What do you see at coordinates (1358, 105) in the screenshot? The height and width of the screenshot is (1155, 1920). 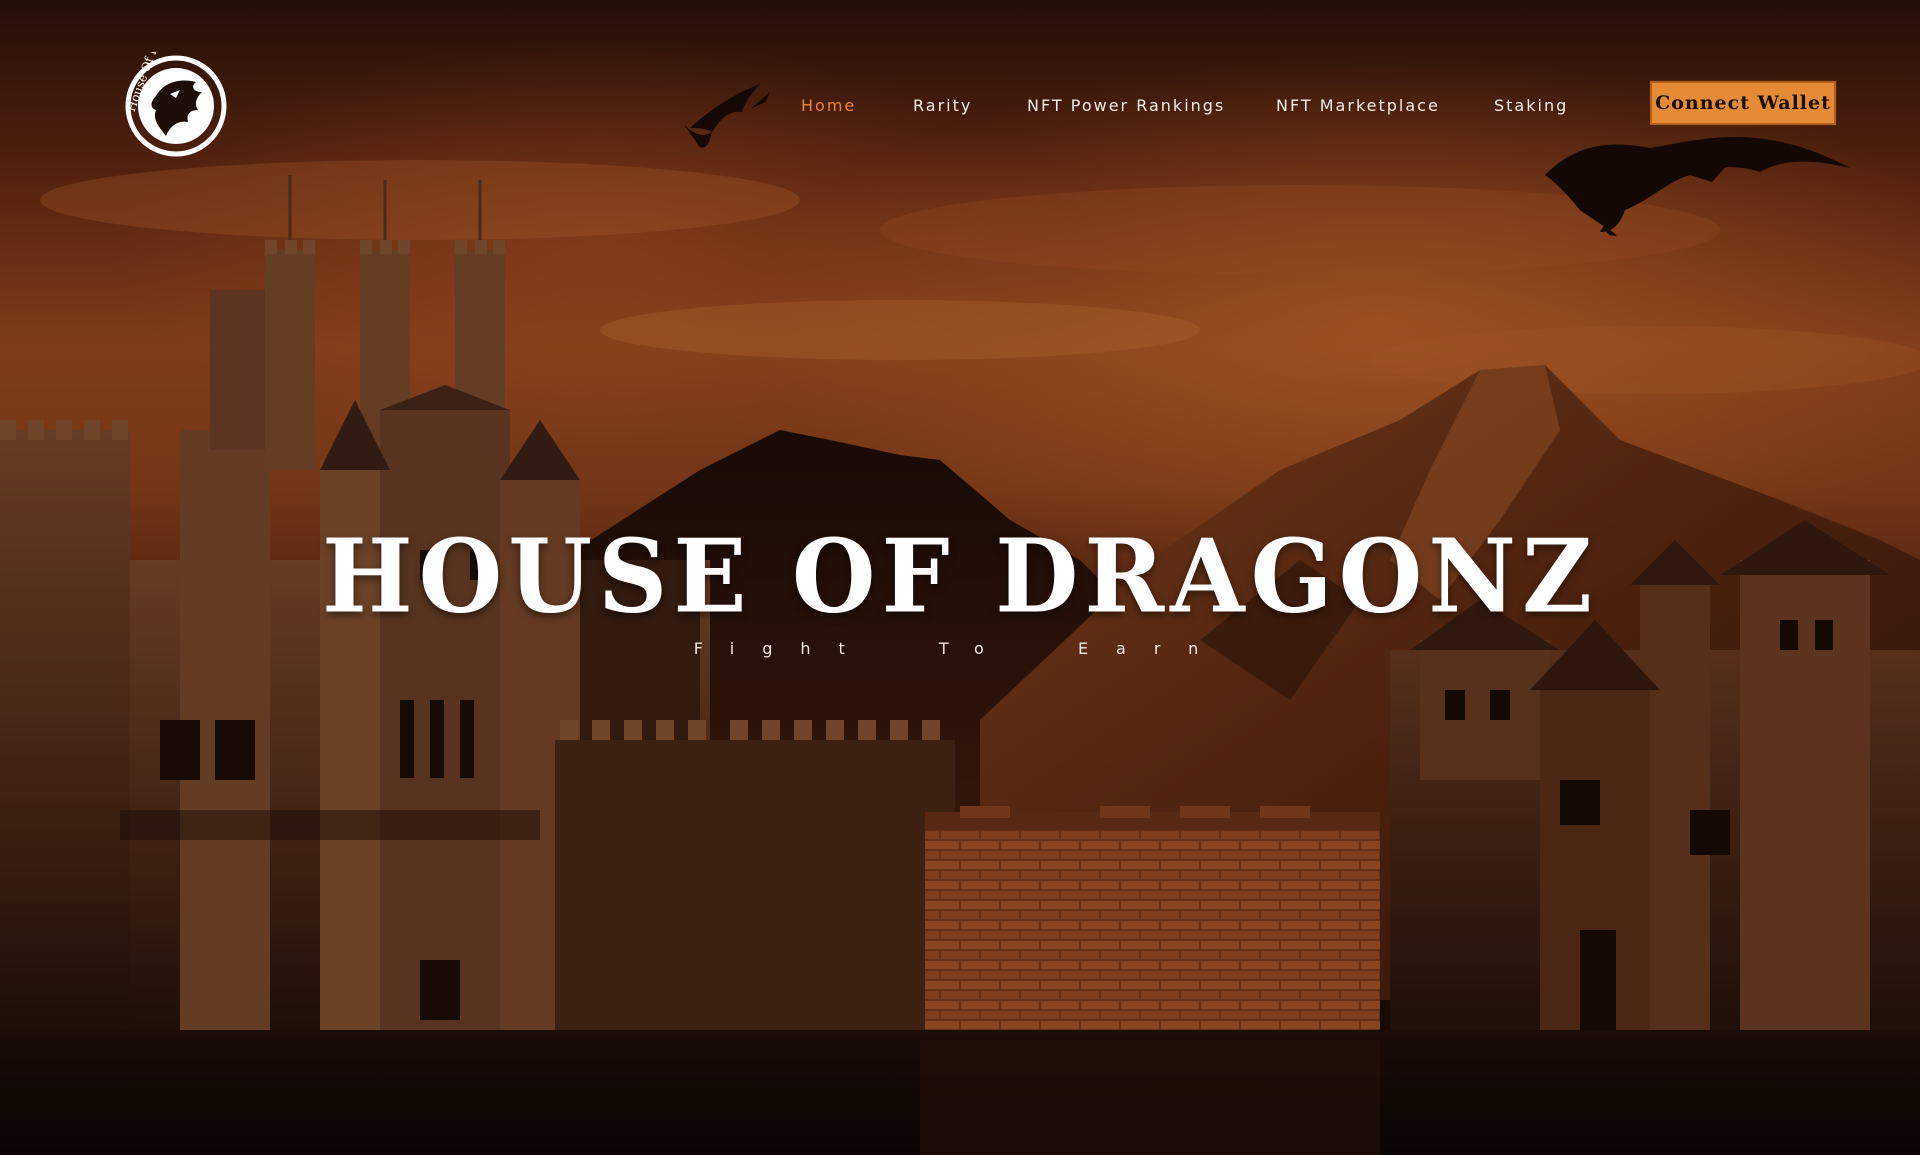 I see `nav-item-nft-marketplace: NFT Marketplace` at bounding box center [1358, 105].